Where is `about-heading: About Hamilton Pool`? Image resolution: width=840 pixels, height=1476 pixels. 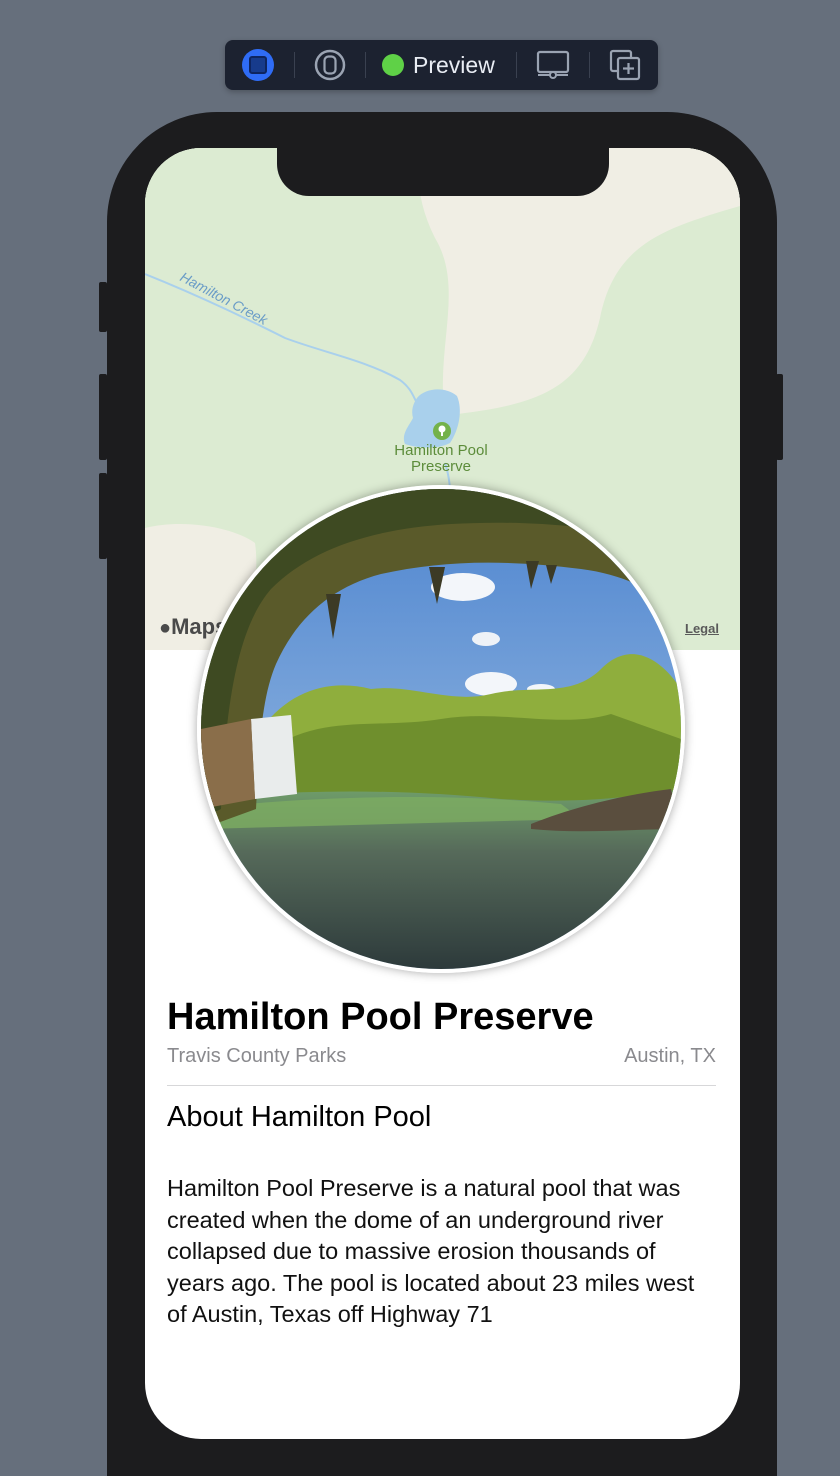 about-heading: About Hamilton Pool is located at coordinates (299, 1117).